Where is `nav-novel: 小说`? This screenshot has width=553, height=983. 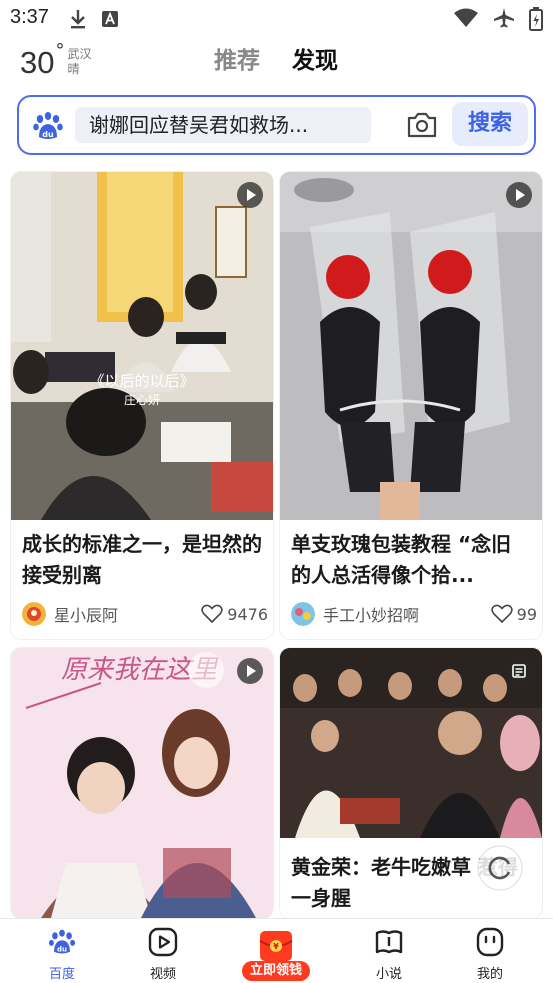 nav-novel: 小说 is located at coordinates (389, 954).